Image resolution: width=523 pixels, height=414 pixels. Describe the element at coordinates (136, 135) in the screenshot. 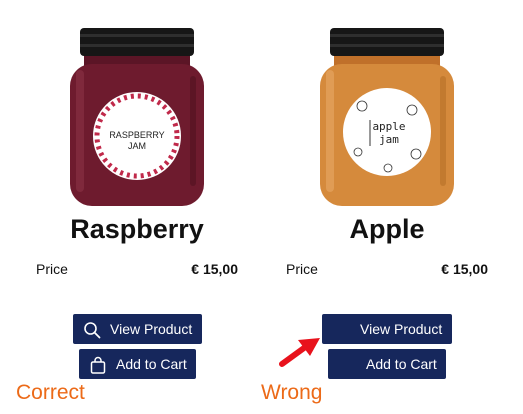

I see `jar-label-line-1: RASPBERRY` at that location.